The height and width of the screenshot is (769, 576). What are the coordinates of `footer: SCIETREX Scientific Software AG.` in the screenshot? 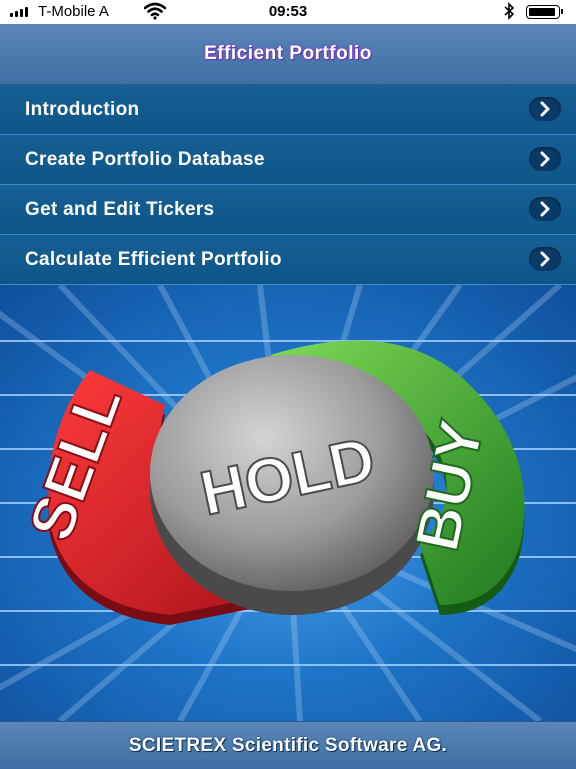 It's located at (288, 745).